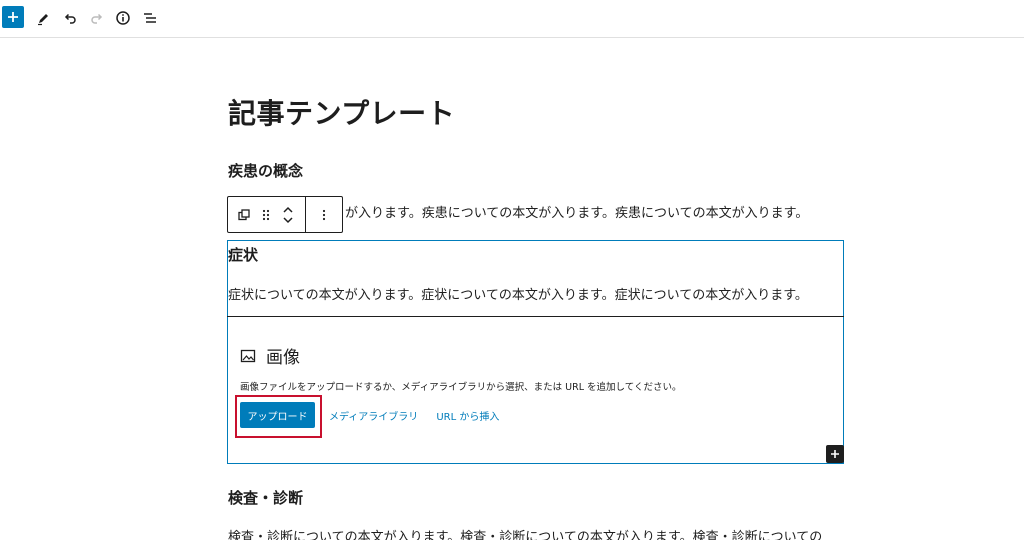 The width and height of the screenshot is (1024, 540). Describe the element at coordinates (341, 112) in the screenshot. I see `post-title: 記事テンプレート` at that location.